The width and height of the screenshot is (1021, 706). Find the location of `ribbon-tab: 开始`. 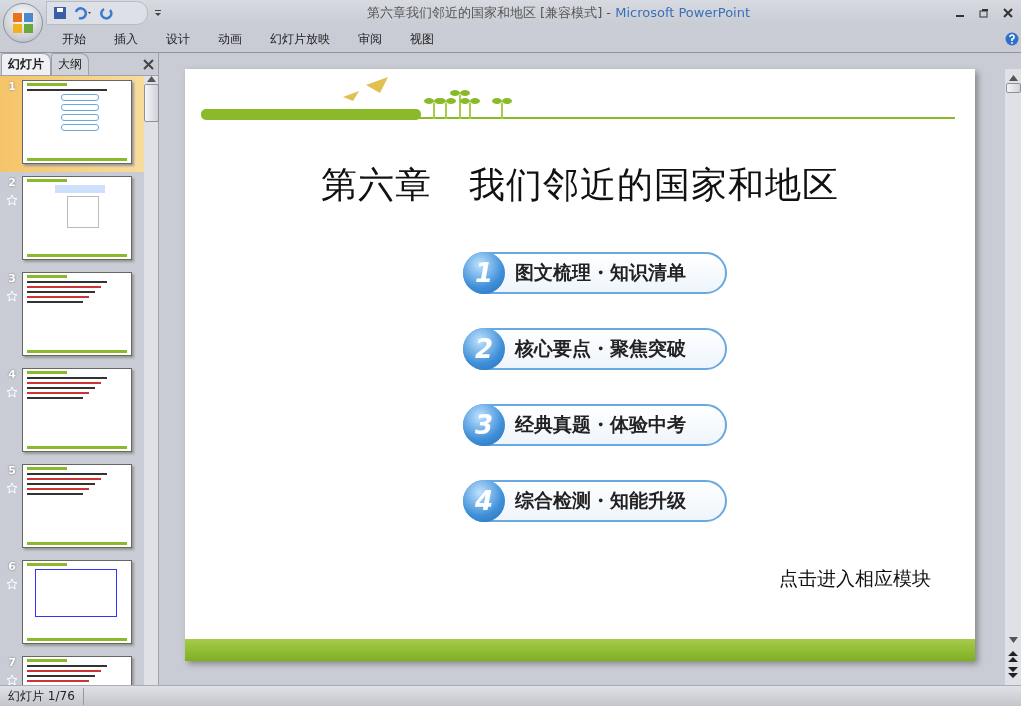

ribbon-tab: 开始 is located at coordinates (74, 39).